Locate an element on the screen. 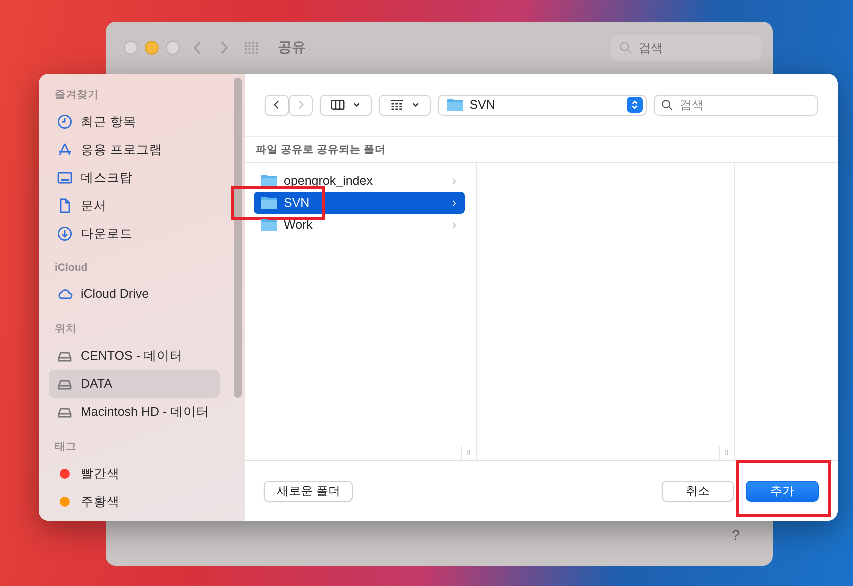  minimize-button is located at coordinates (152, 48).